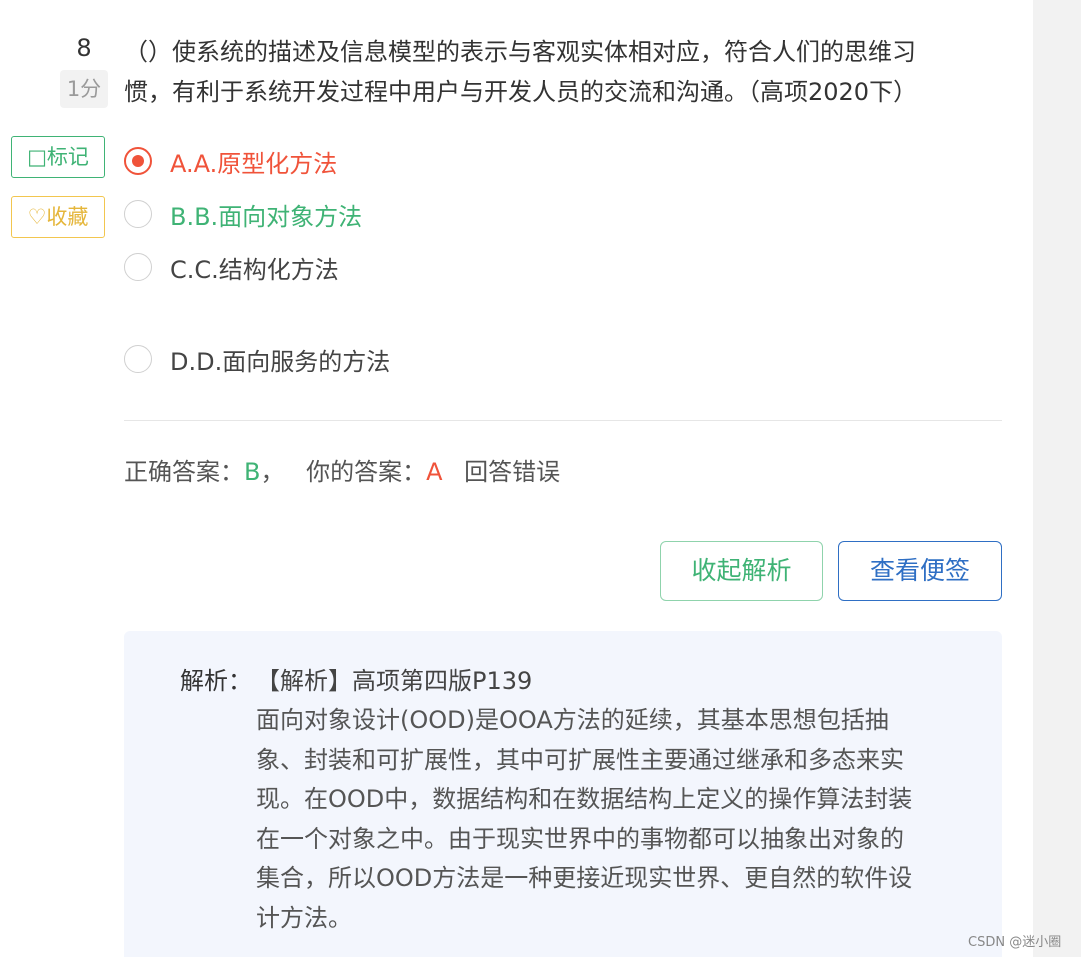 This screenshot has height=957, width=1081. I want to click on analysis-line: 面向对象设计(OOD)是OOA方法的延续，其基本思想包括抽, so click(572, 720).